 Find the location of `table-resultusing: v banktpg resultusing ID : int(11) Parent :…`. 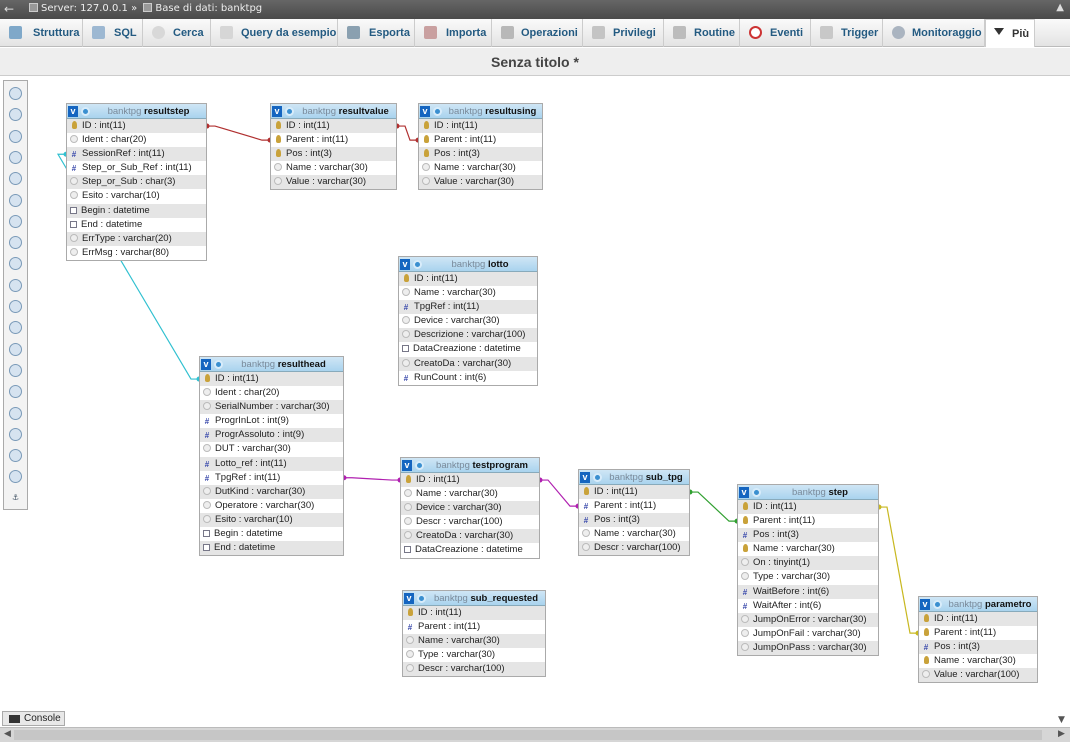

table-resultusing: v banktpg resultusing ID : int(11) Parent :… is located at coordinates (480, 147).